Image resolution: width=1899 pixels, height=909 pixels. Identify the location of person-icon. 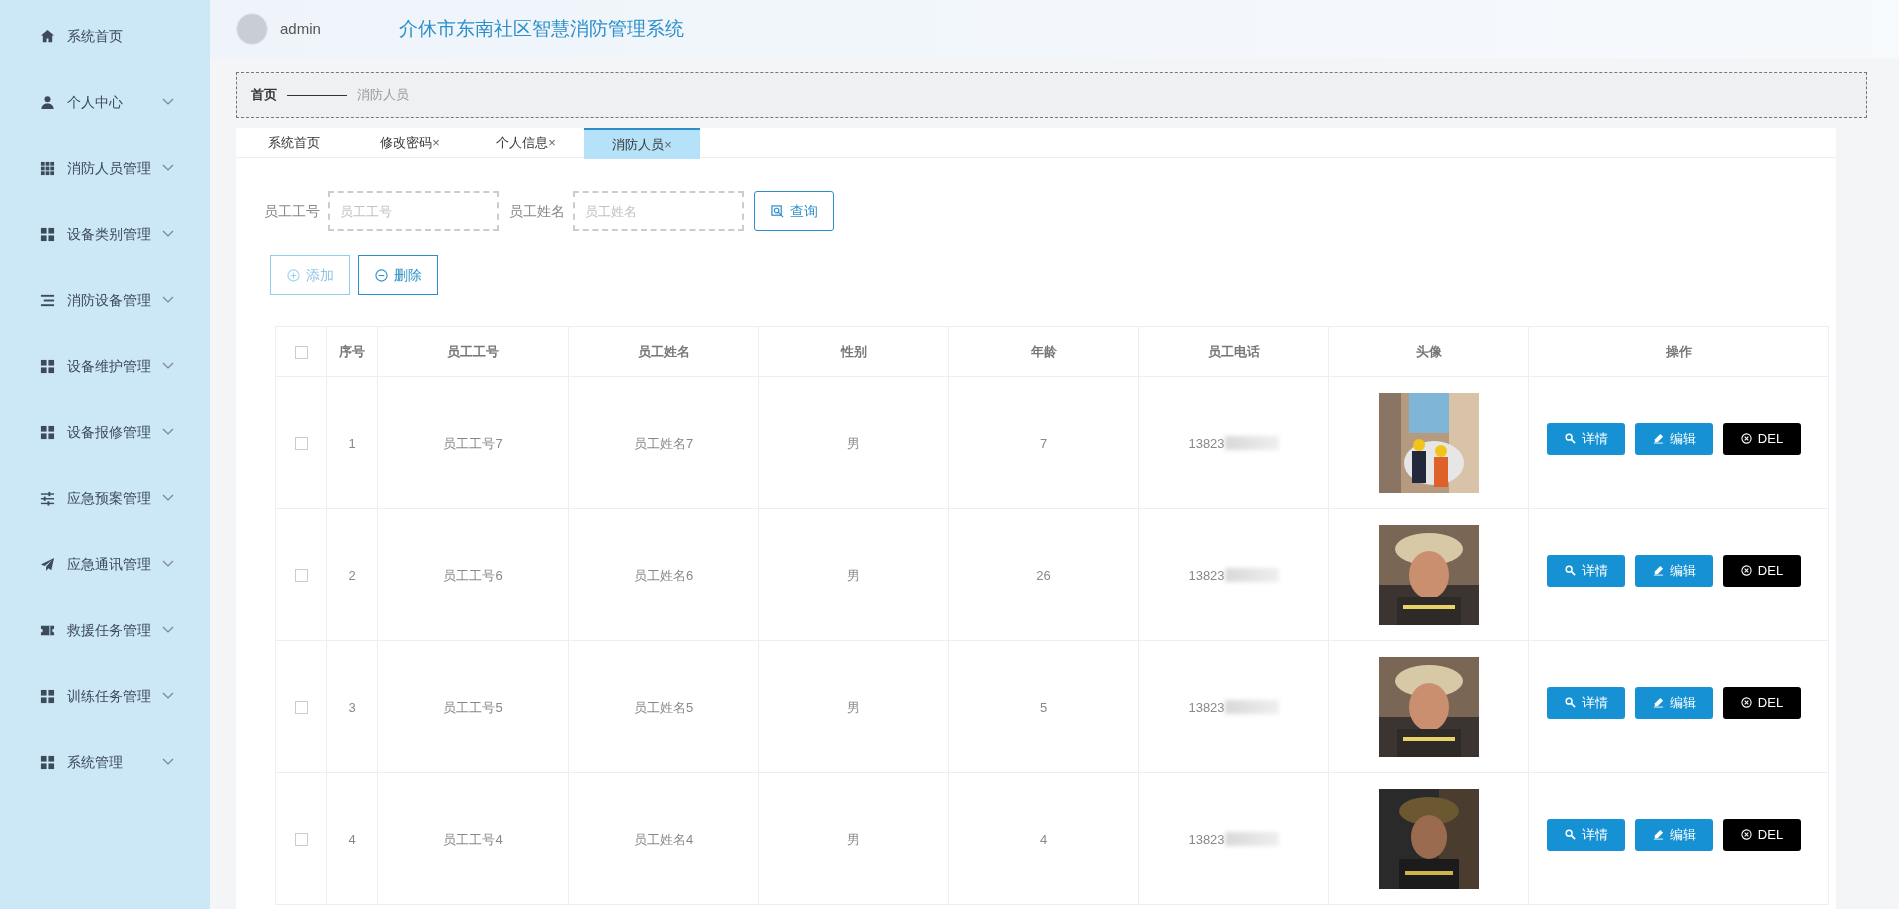
(47, 102).